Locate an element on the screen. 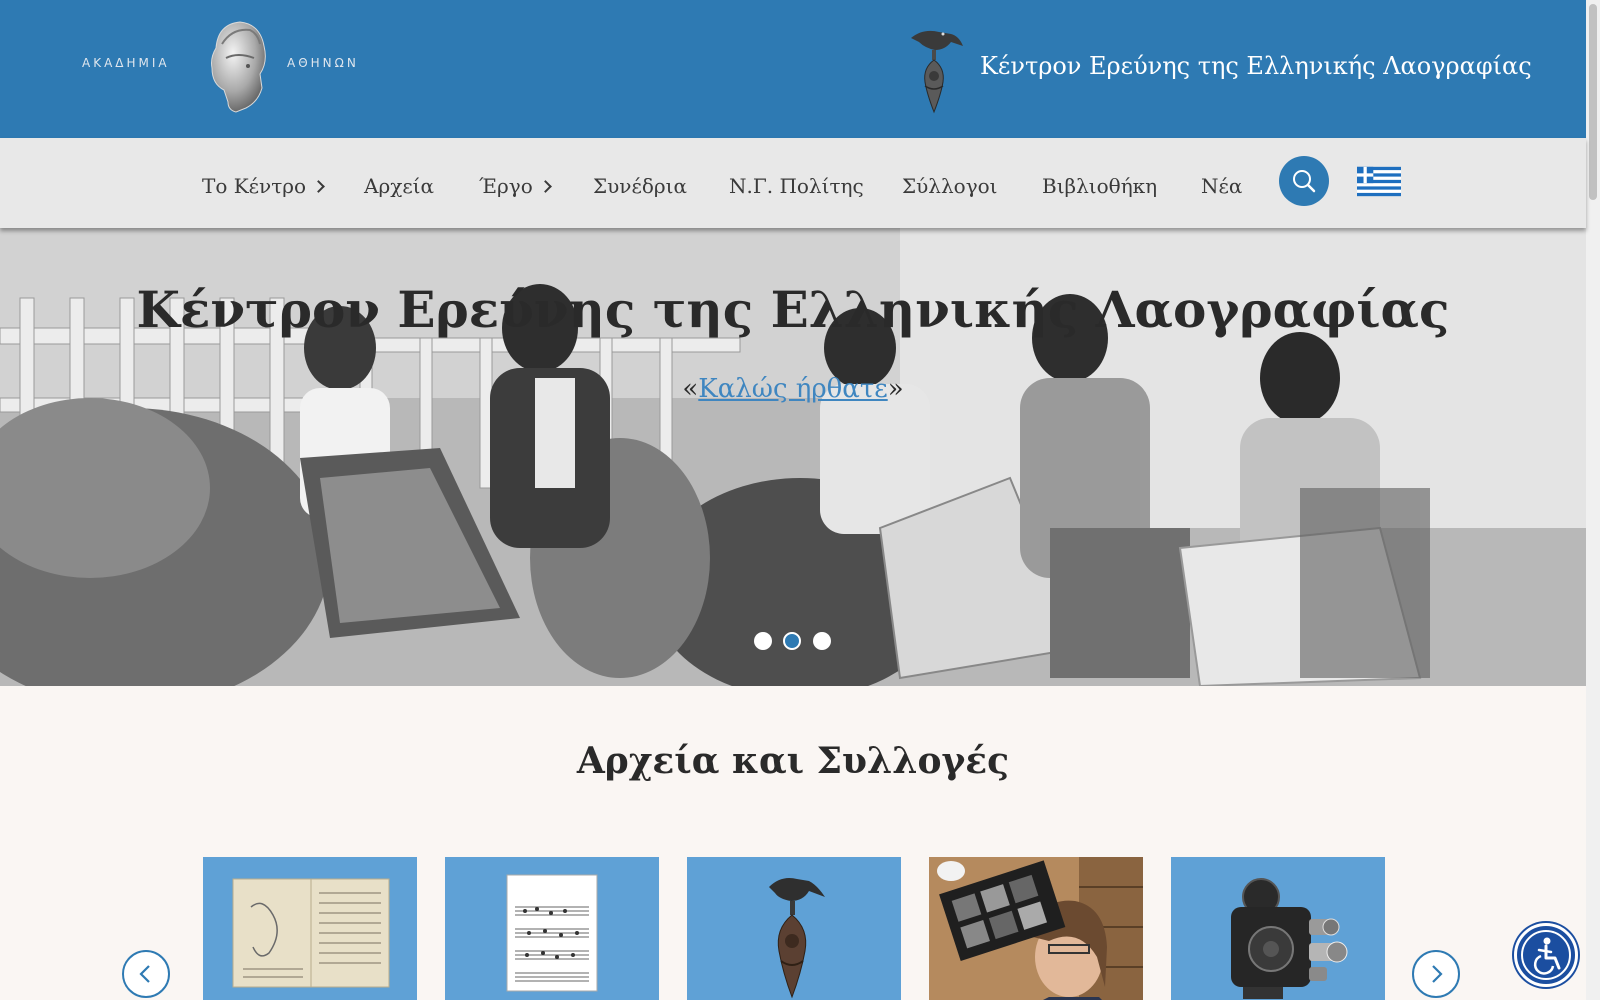 The height and width of the screenshot is (1000, 1600). nav-item-news: Νέα is located at coordinates (1221, 186).